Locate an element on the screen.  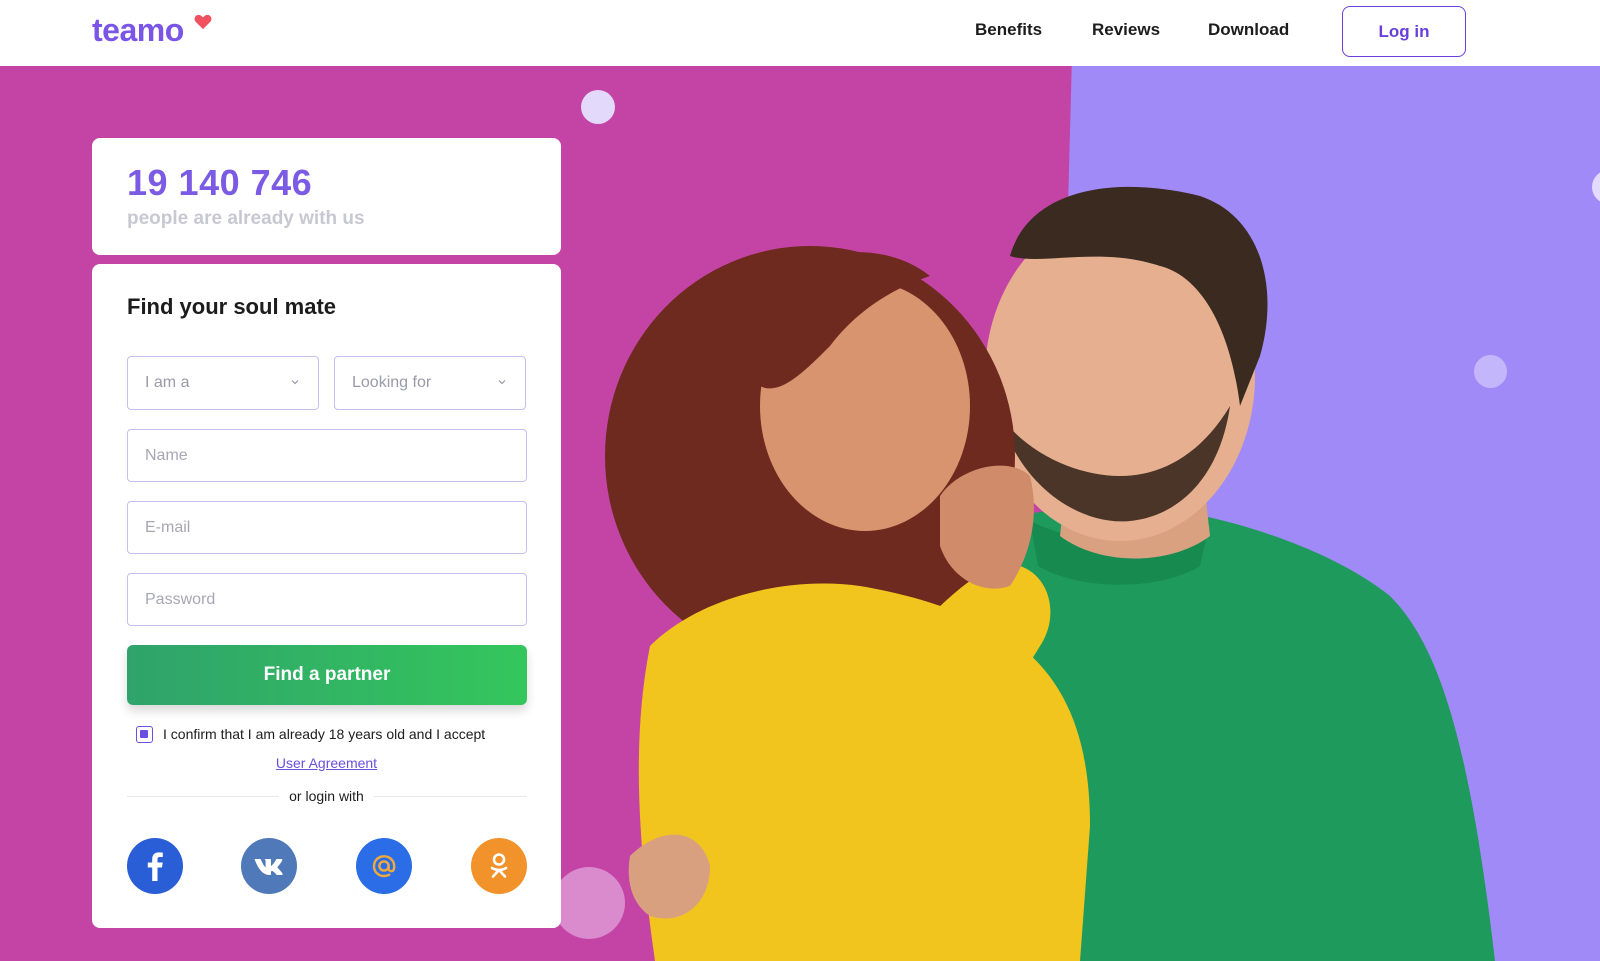
or-login-with-text: or login with is located at coordinates (326, 796).